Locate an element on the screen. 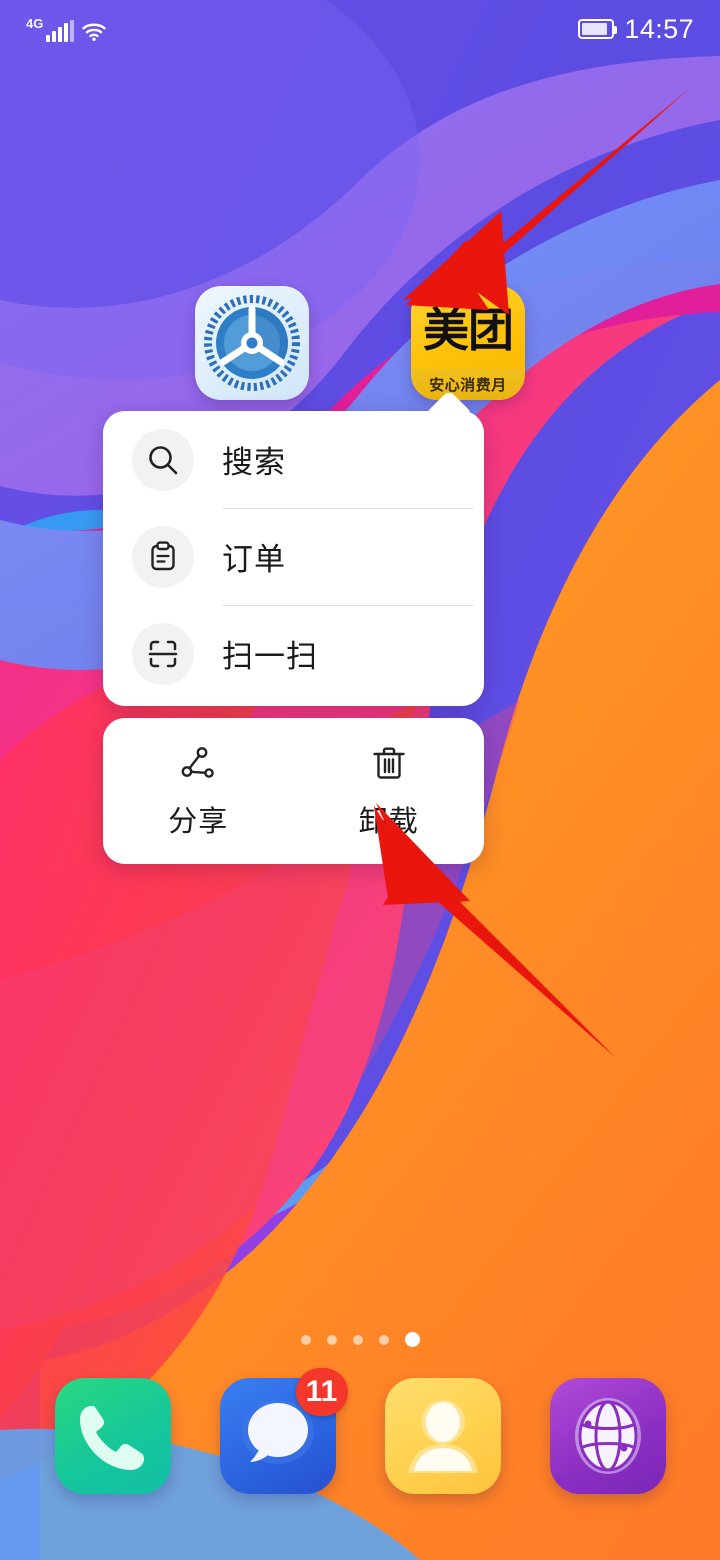 Image resolution: width=720 pixels, height=1560 pixels. uninstall-action: 卸载 is located at coordinates (389, 791).